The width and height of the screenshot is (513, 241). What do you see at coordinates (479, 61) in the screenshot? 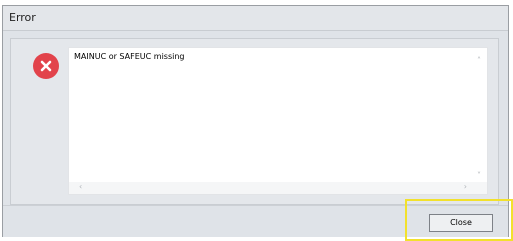
I see `scroll-up-arrow: ˄` at bounding box center [479, 61].